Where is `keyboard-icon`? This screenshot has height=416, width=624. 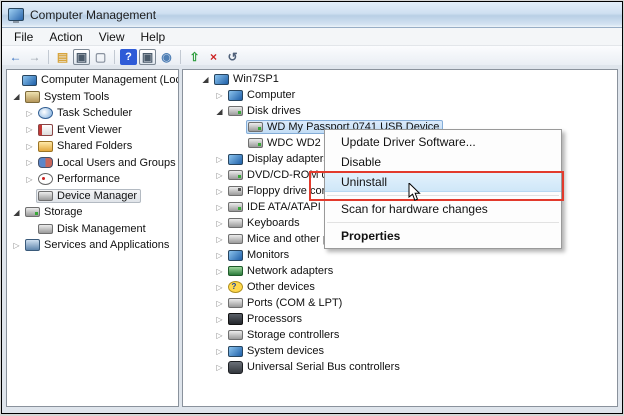 keyboard-icon is located at coordinates (235, 223).